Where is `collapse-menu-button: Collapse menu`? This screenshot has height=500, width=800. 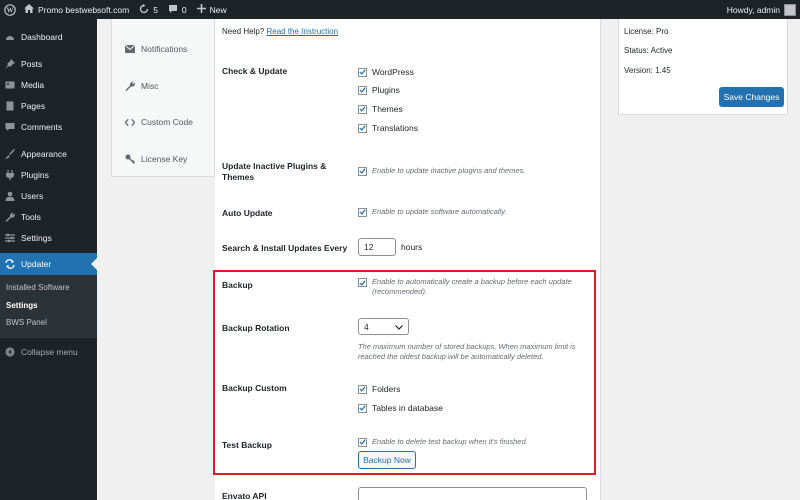
collapse-menu-button: Collapse menu is located at coordinates (48, 352).